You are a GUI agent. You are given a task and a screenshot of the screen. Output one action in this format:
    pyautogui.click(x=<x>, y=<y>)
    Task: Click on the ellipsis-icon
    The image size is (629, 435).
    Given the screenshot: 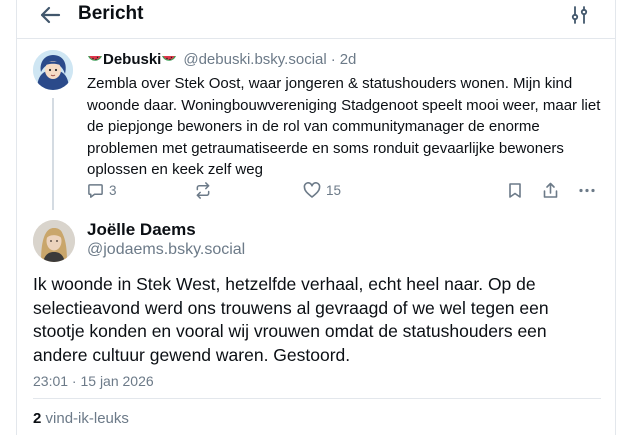 What is the action you would take?
    pyautogui.click(x=587, y=190)
    